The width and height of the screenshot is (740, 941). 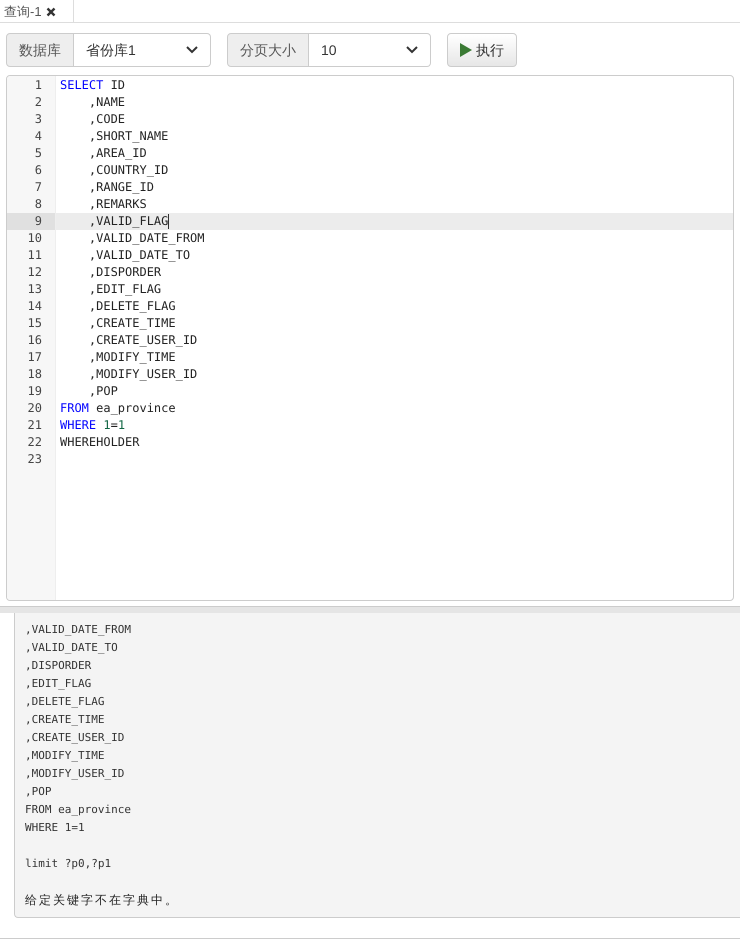 I want to click on line-number: 4, so click(x=38, y=136).